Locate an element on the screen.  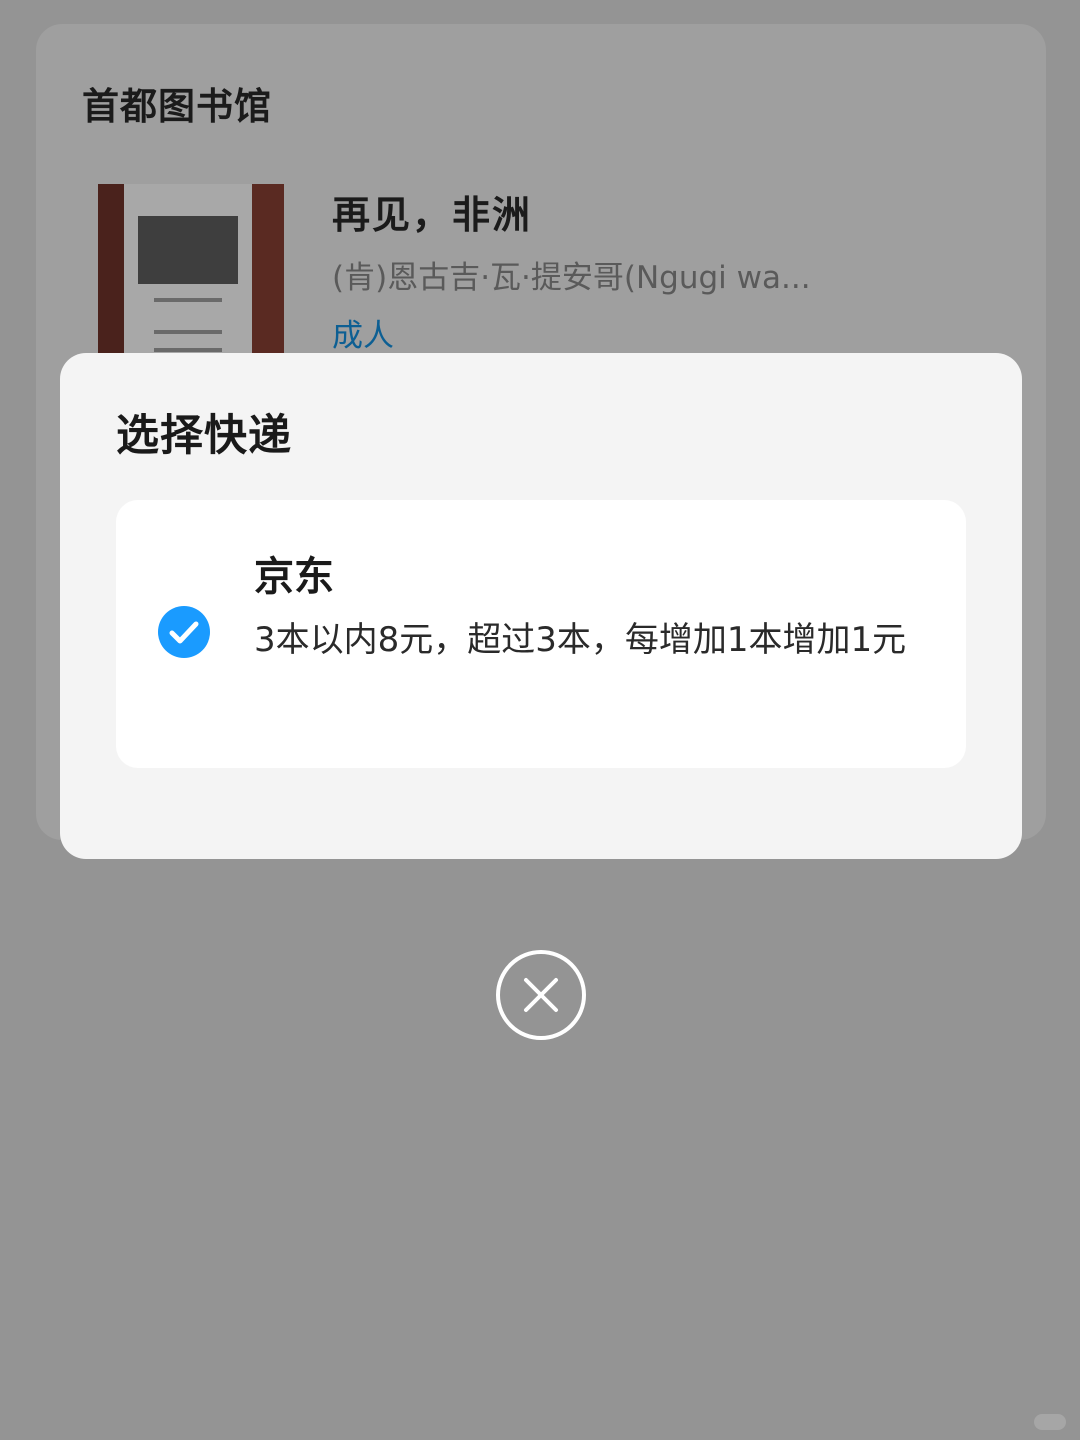
book-audience-tag: 成人 is located at coordinates (363, 336).